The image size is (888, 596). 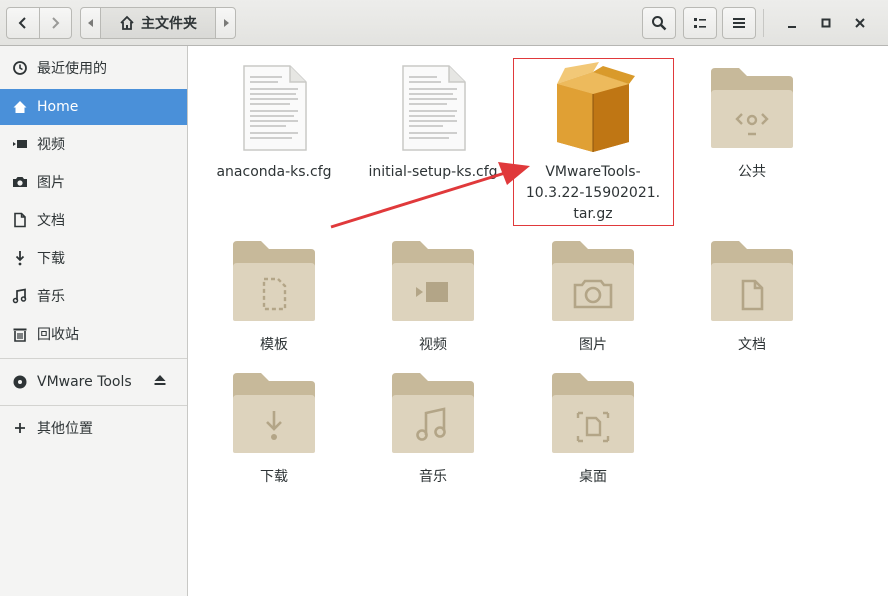 I want to click on folder-item: 桌面, so click(x=593, y=425).